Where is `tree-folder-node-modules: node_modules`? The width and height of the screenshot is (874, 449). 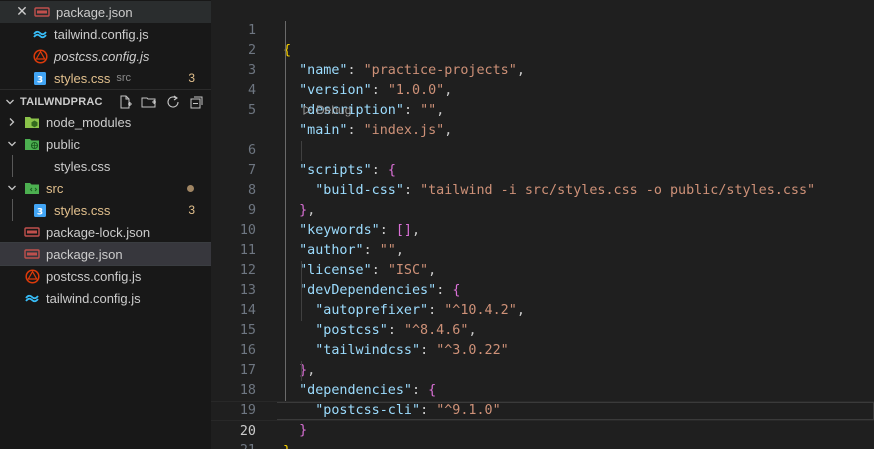
tree-folder-node-modules: node_modules is located at coordinates (105, 122).